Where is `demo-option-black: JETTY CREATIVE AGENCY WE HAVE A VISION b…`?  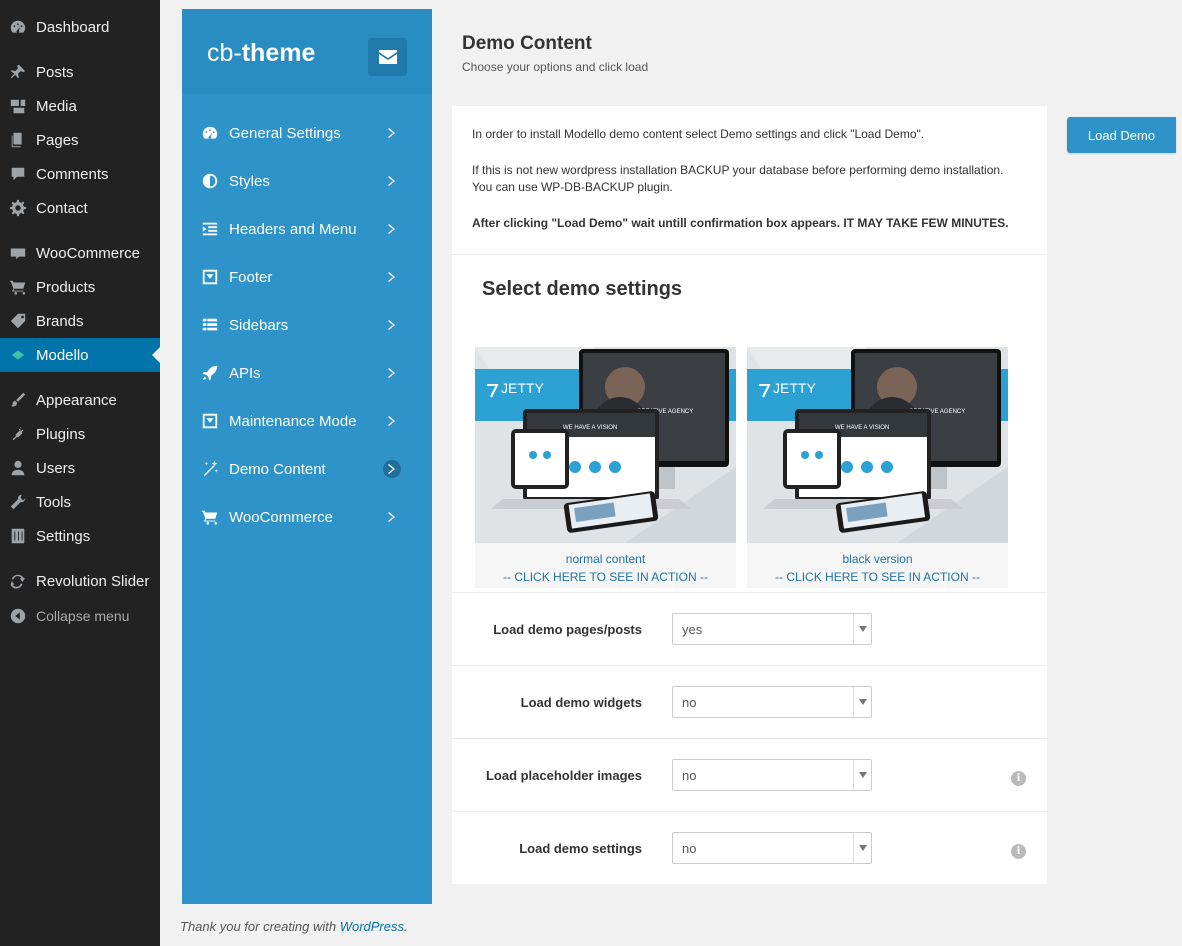 demo-option-black: JETTY CREATIVE AGENCY WE HAVE A VISION b… is located at coordinates (877, 467).